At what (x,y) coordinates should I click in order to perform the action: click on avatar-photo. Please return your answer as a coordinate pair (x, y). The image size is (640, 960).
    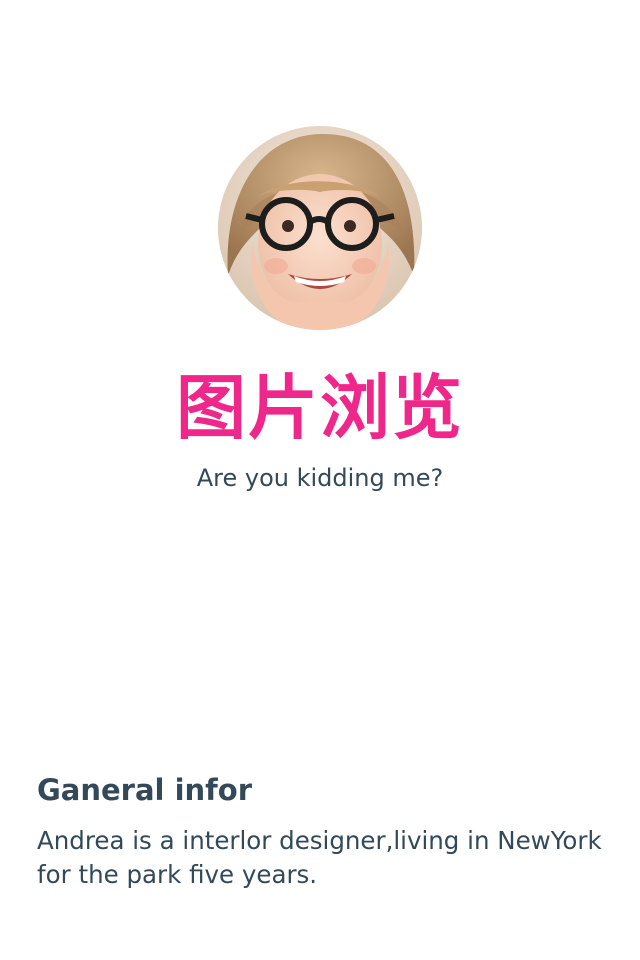
    Looking at the image, I should click on (320, 228).